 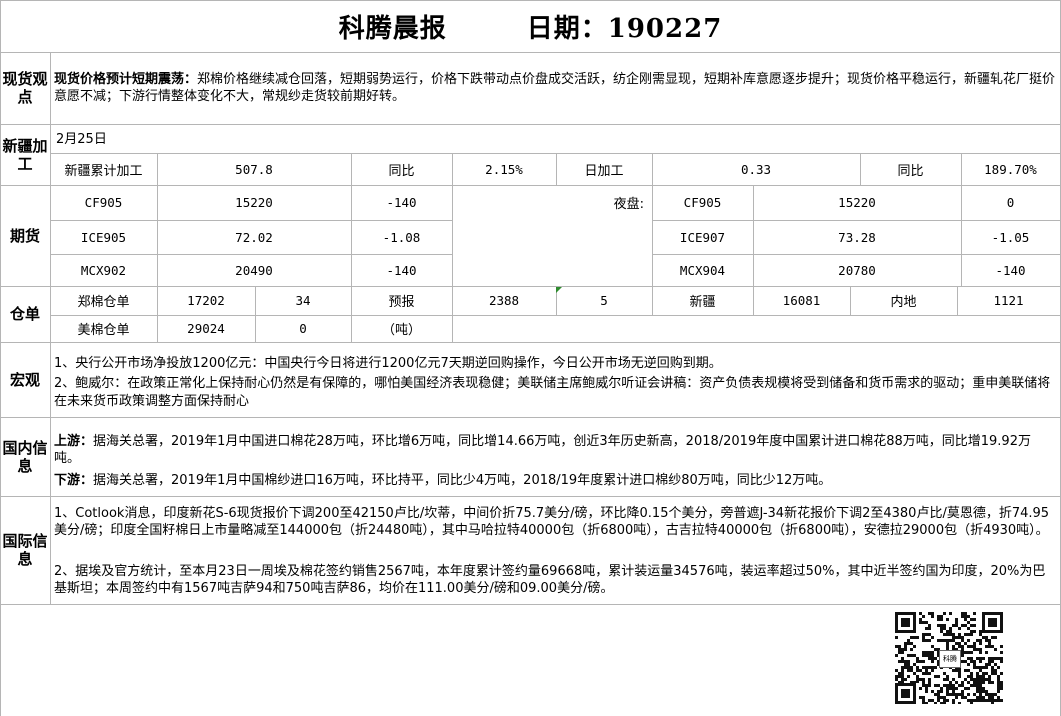 What do you see at coordinates (25, 550) in the screenshot?
I see `section-label-intl: 国际信息` at bounding box center [25, 550].